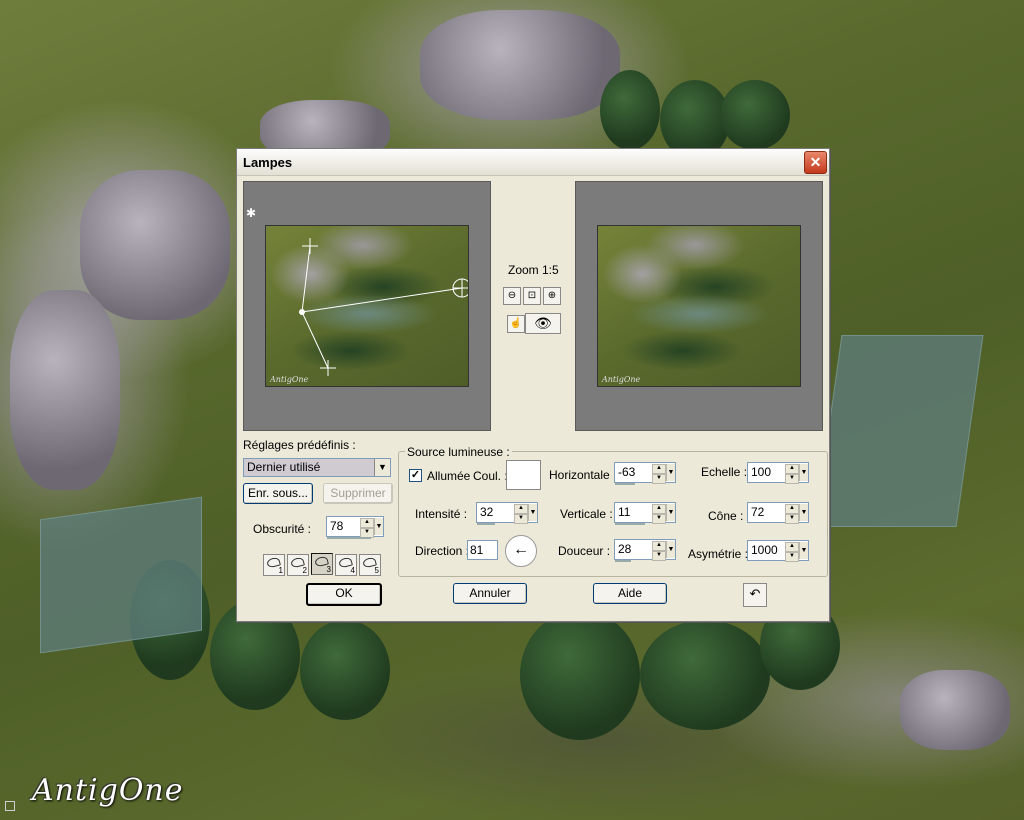 Image resolution: width=1024 pixels, height=820 pixels. I want to click on enabled-checkbox: ✓, so click(415, 475).